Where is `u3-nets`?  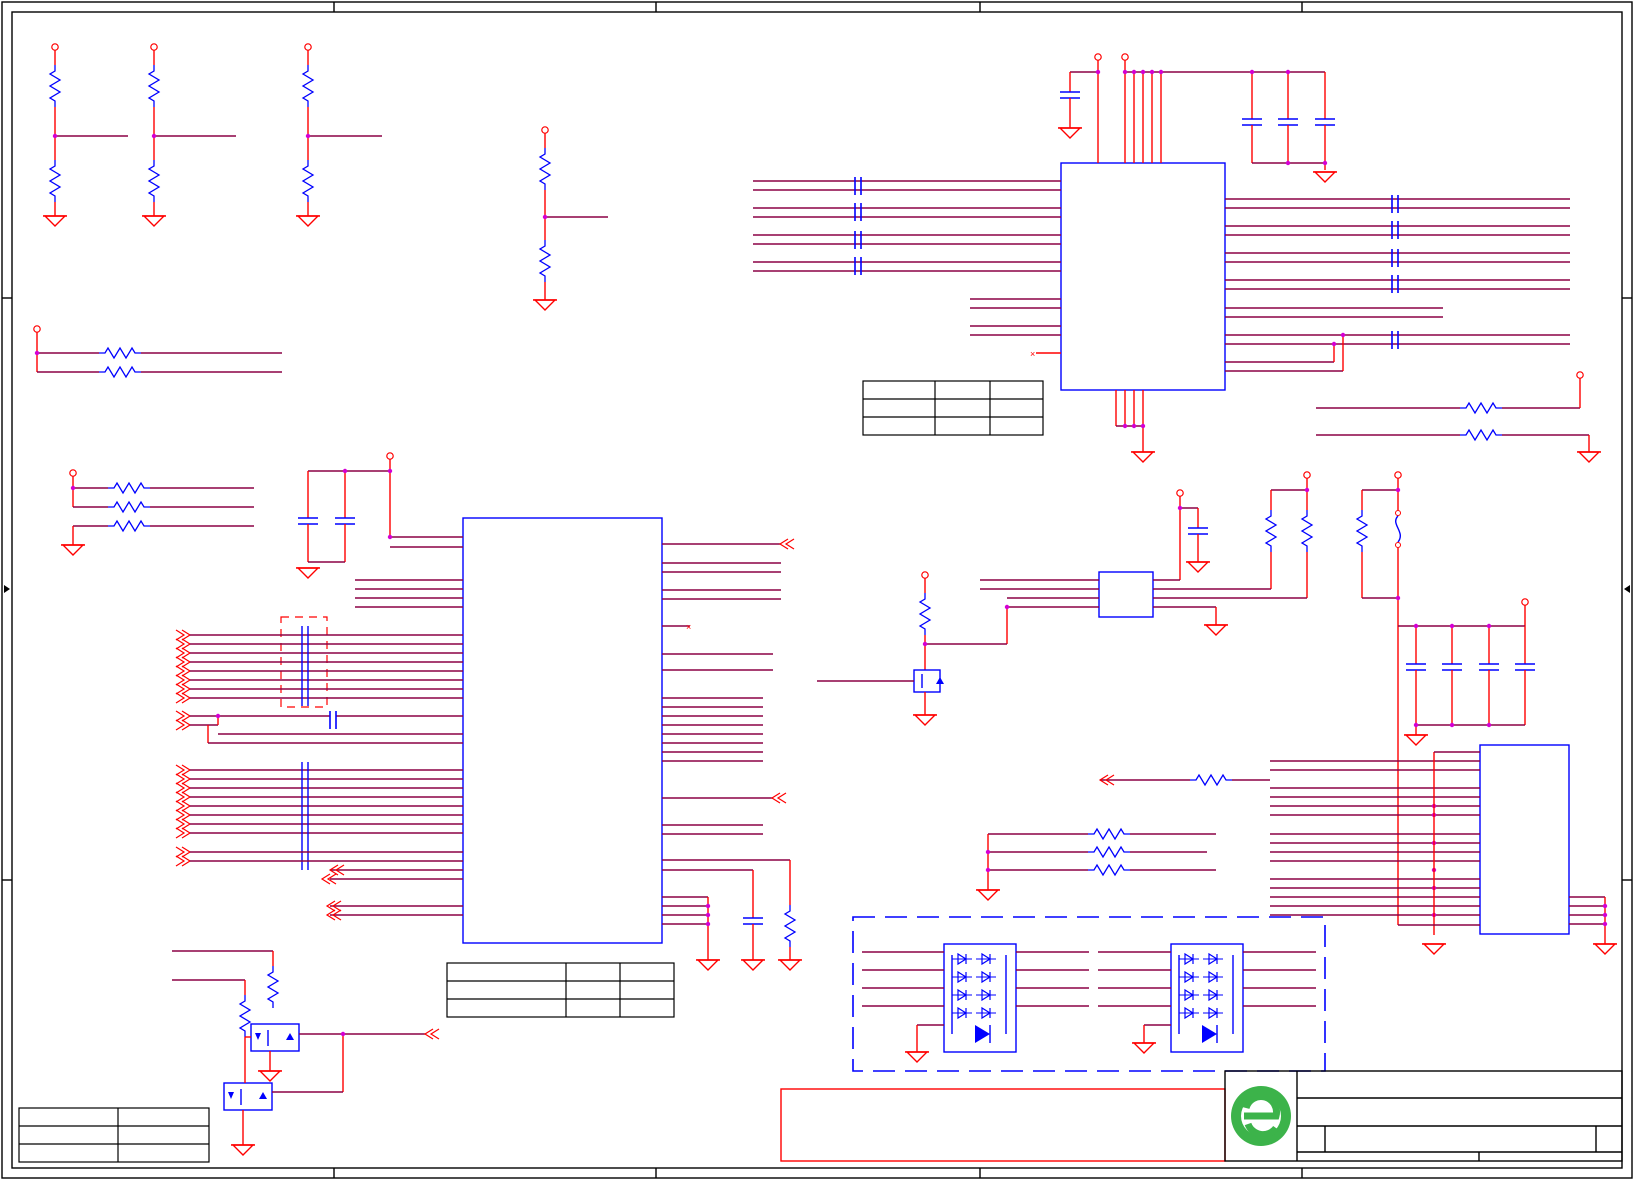 u3-nets is located at coordinates (1119, 558).